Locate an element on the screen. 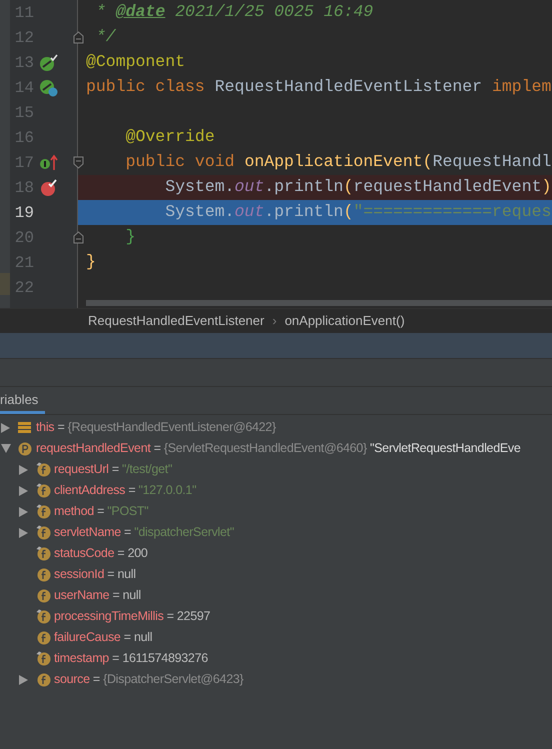  variable-entry: method = "POST" is located at coordinates (101, 511).